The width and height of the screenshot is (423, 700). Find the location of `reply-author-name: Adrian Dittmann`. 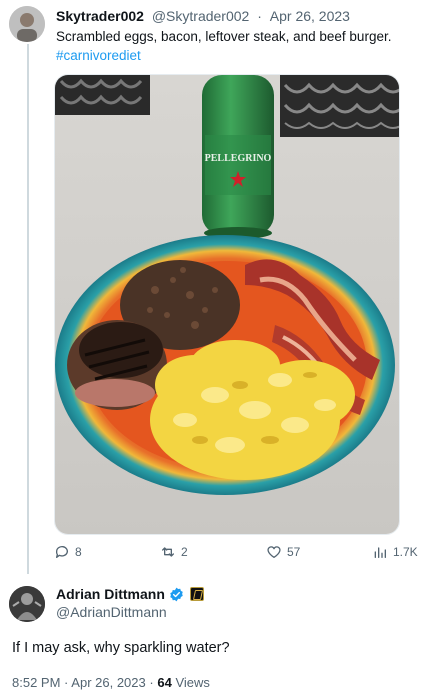

reply-author-name: Adrian Dittmann is located at coordinates (110, 594).